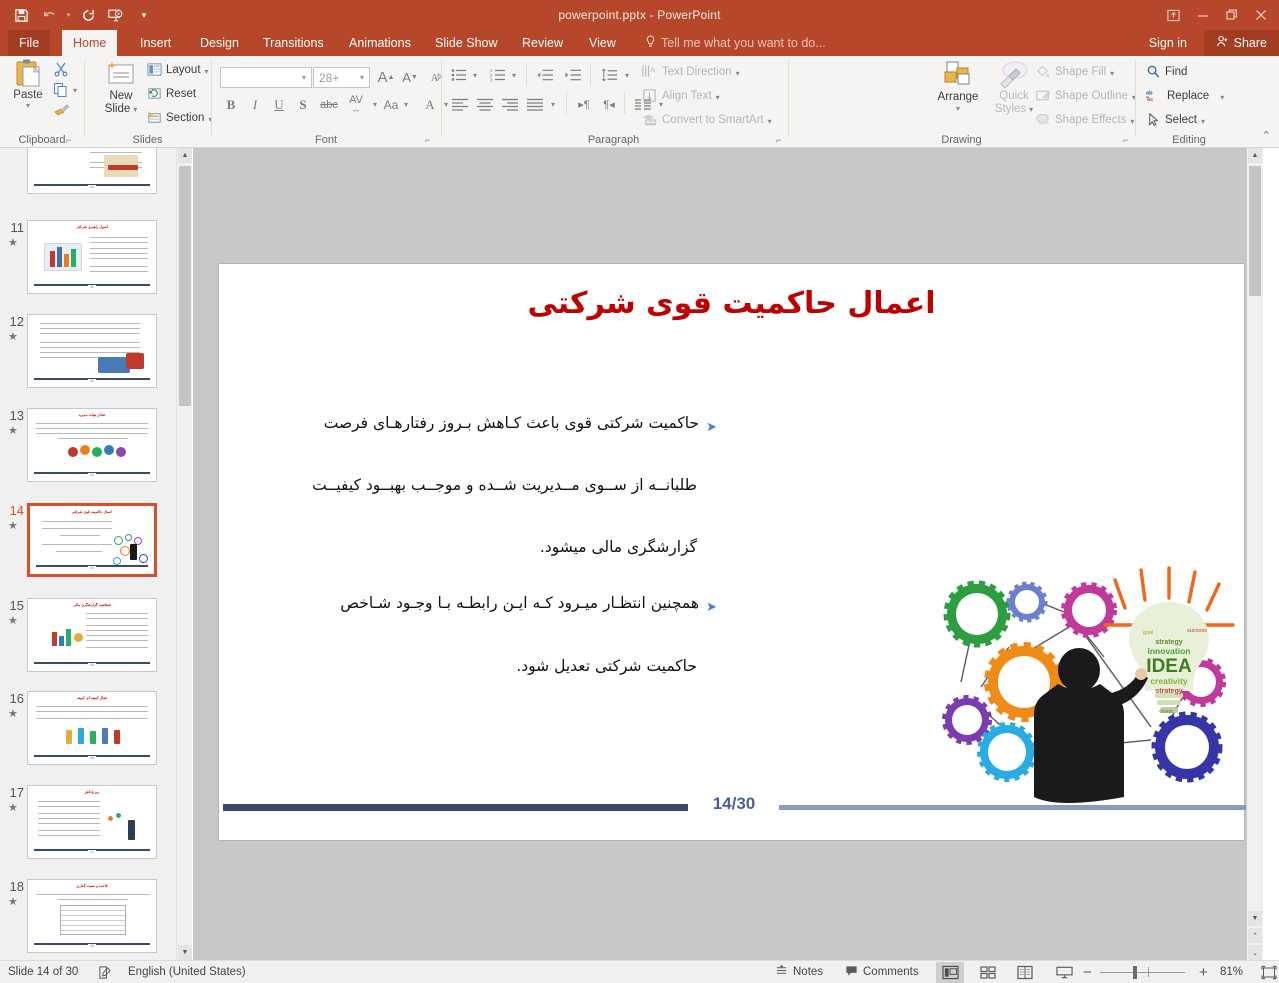 This screenshot has height=983, width=1279. Describe the element at coordinates (90, 43) in the screenshot. I see `tab-home: Home` at that location.